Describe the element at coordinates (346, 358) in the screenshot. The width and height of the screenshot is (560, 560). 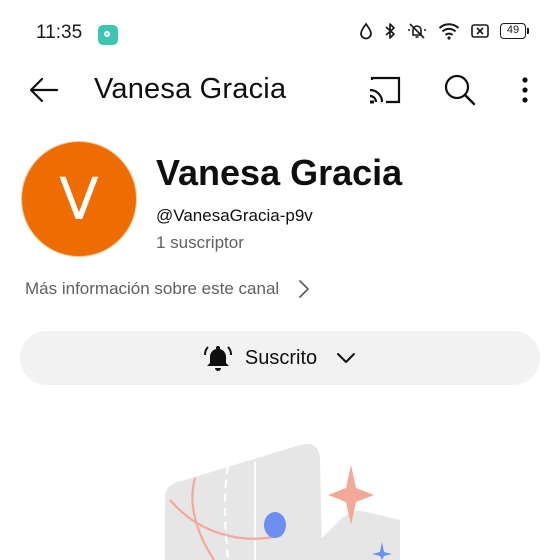
I see `chevron-down-icon` at that location.